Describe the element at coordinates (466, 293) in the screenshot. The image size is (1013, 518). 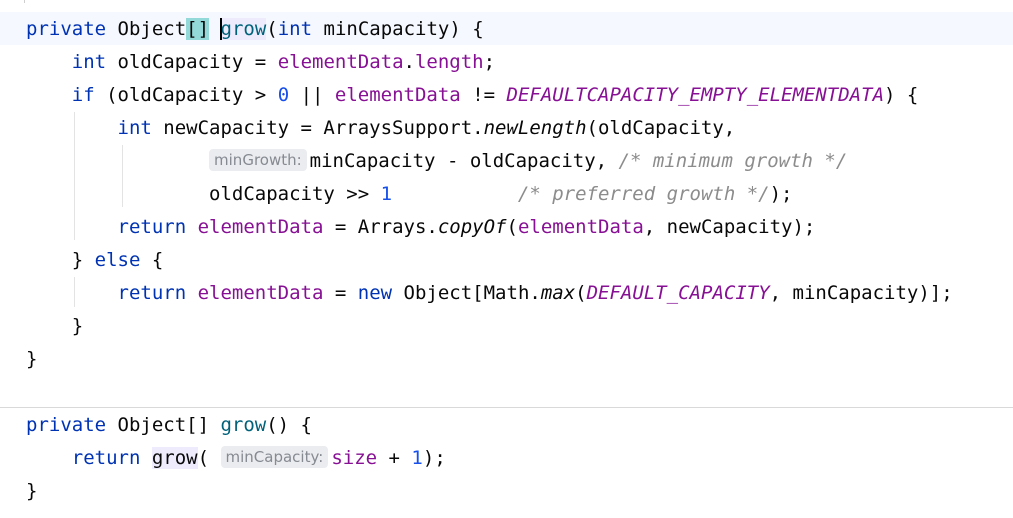
I see `code-token: Object[Math.` at that location.